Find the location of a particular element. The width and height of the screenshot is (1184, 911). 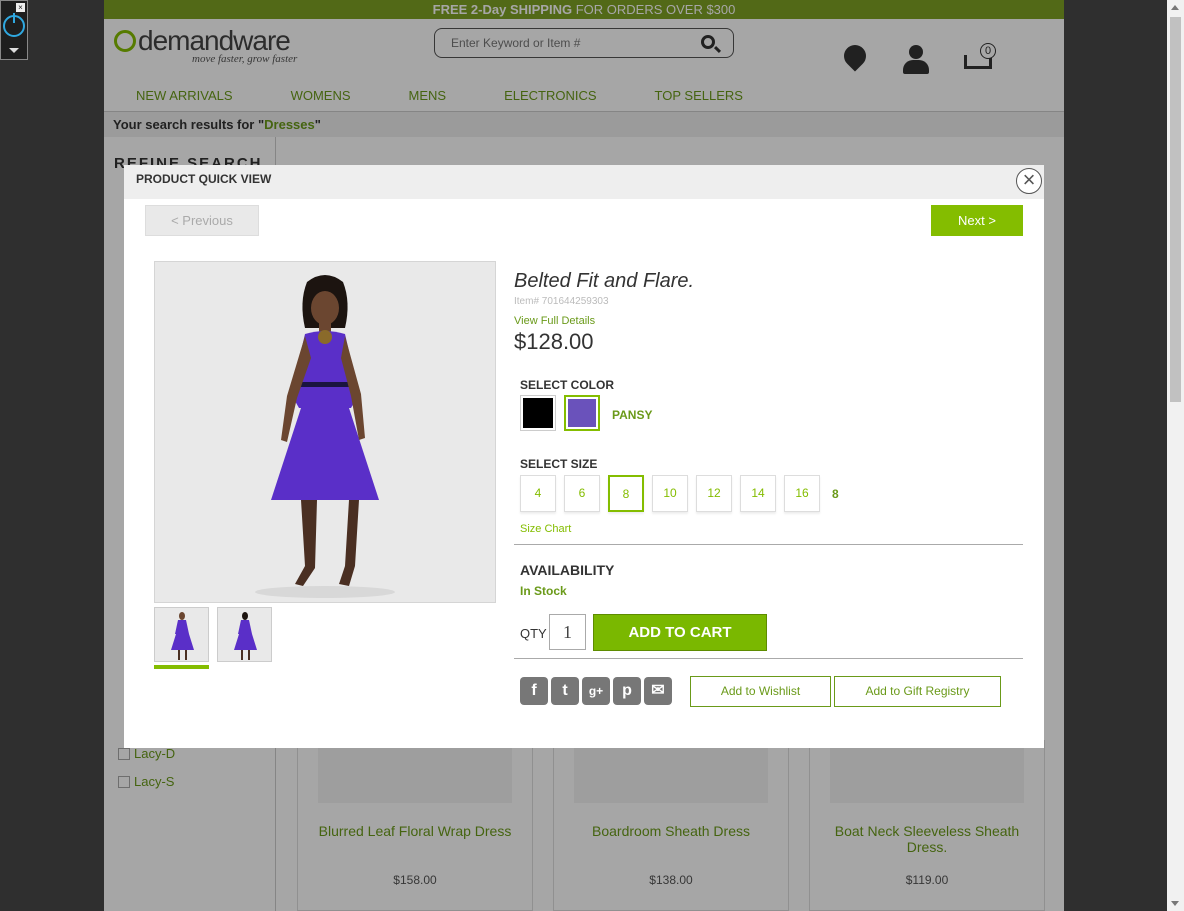

color-swatch-pansy is located at coordinates (582, 413).